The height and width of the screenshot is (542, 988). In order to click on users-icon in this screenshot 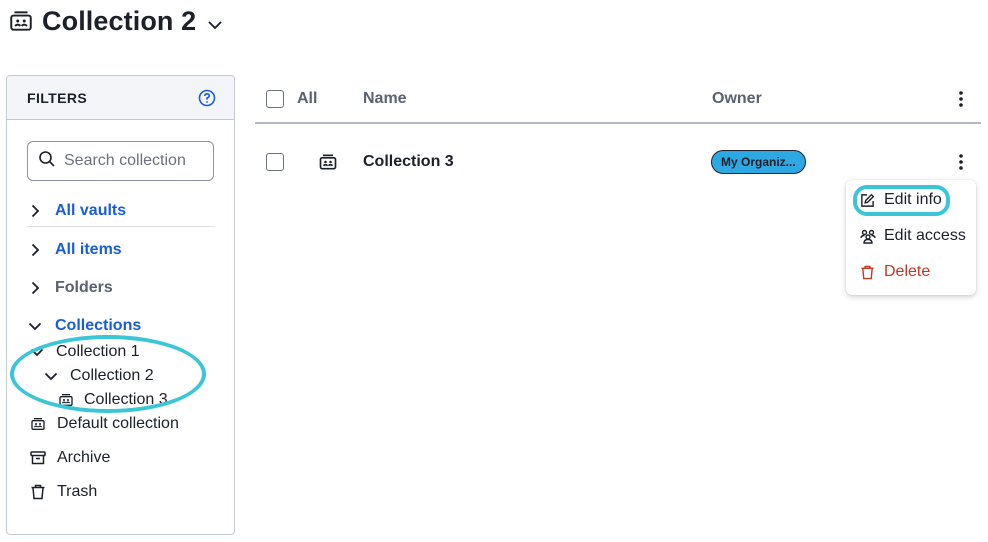, I will do `click(868, 236)`.